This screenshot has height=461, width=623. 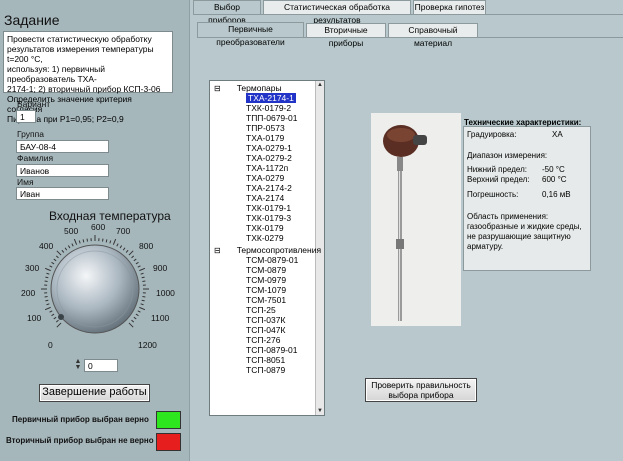 What do you see at coordinates (337, 12) in the screenshot?
I see `tab-statistics: Статистическая обработка результатов` at bounding box center [337, 12].